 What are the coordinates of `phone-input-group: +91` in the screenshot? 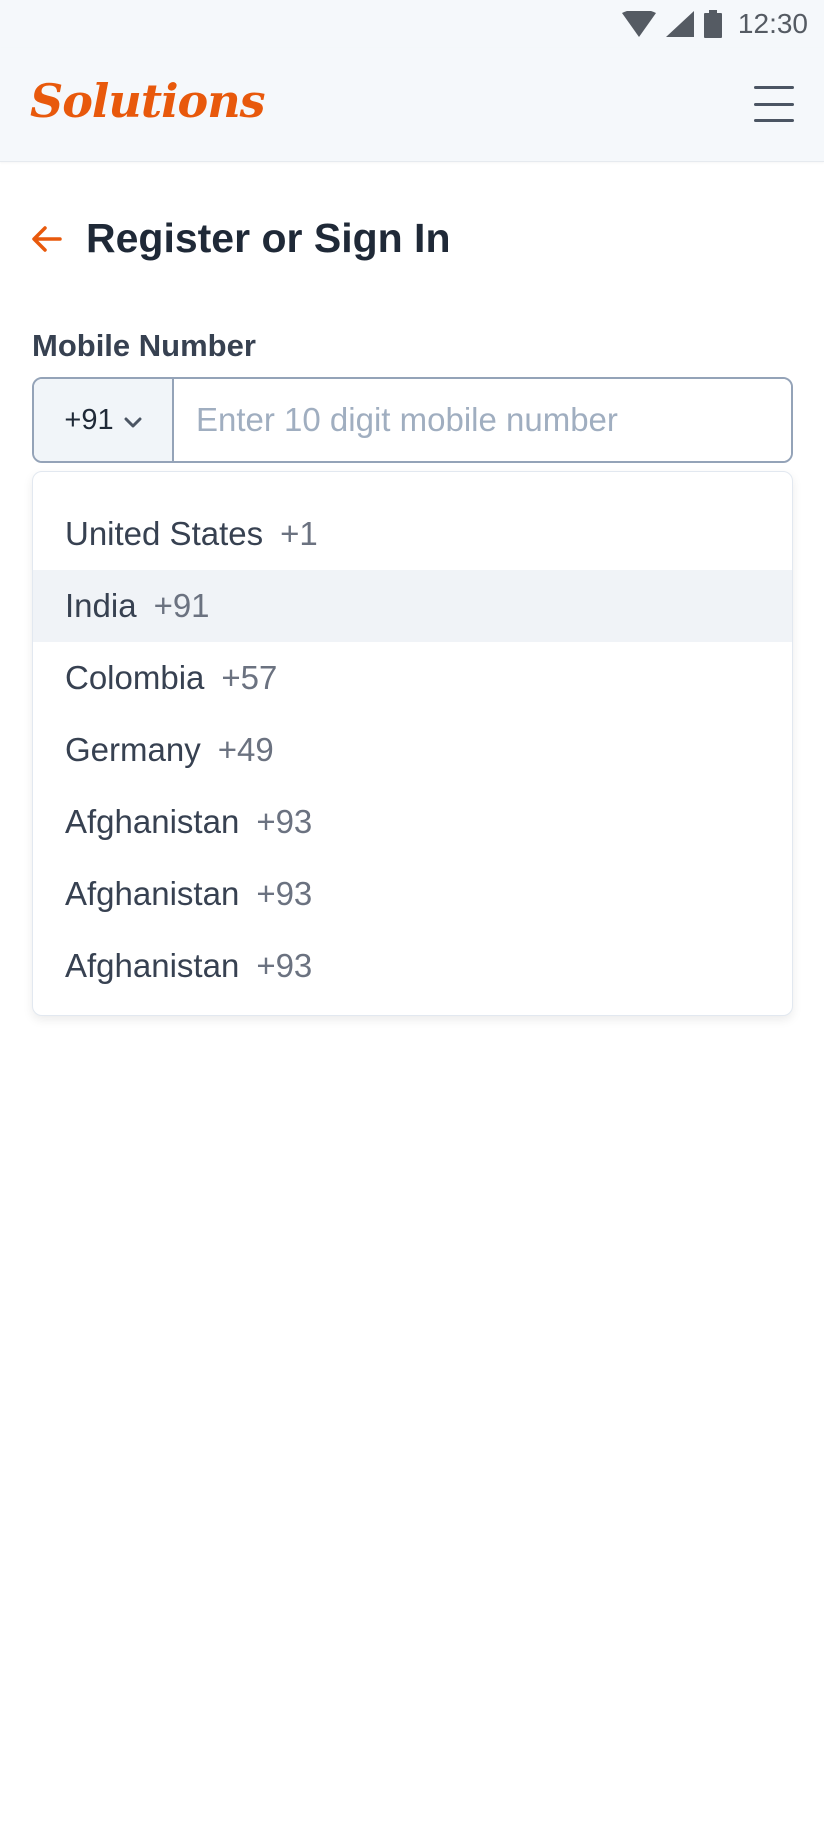 It's located at (412, 420).